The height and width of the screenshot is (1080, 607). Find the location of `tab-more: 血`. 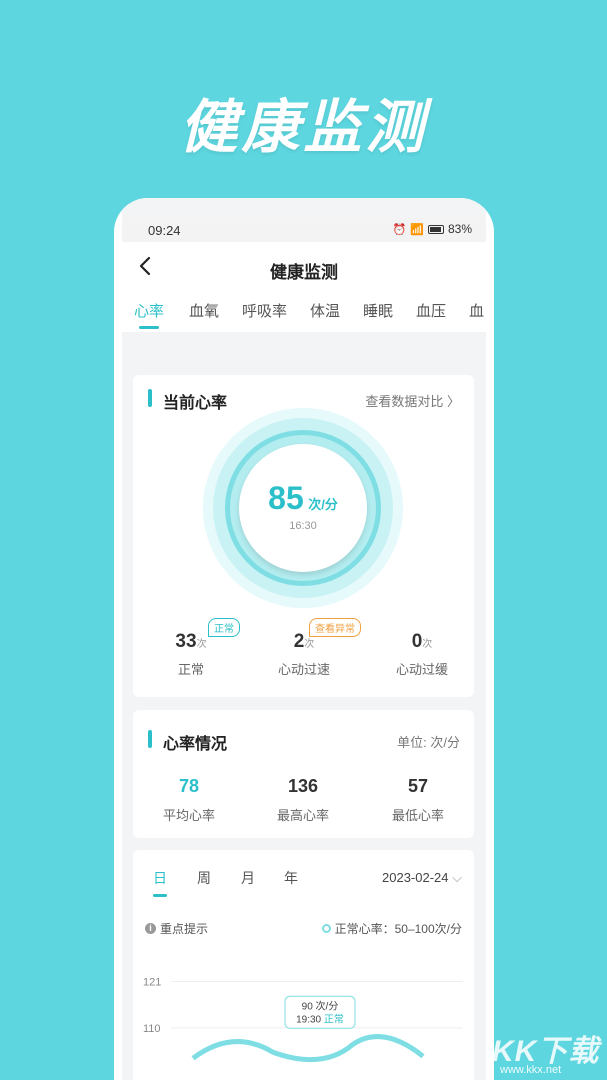

tab-more: 血 is located at coordinates (476, 310).